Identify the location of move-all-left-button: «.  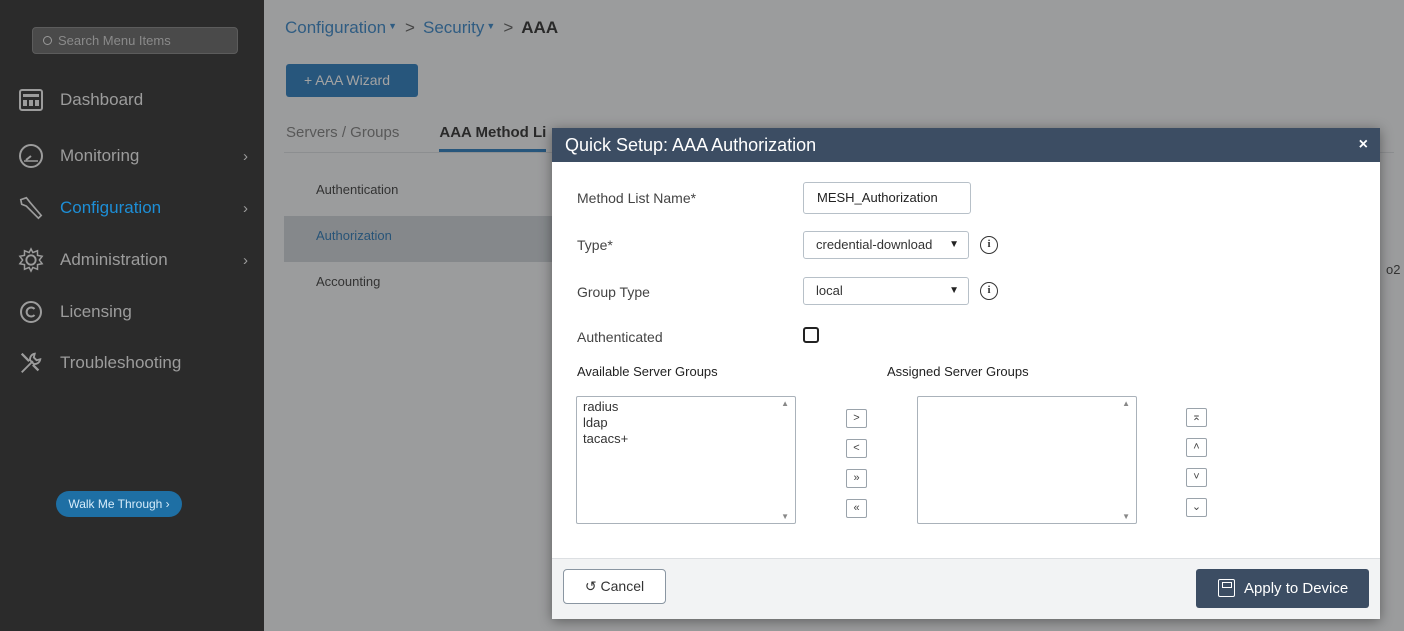
(856, 508).